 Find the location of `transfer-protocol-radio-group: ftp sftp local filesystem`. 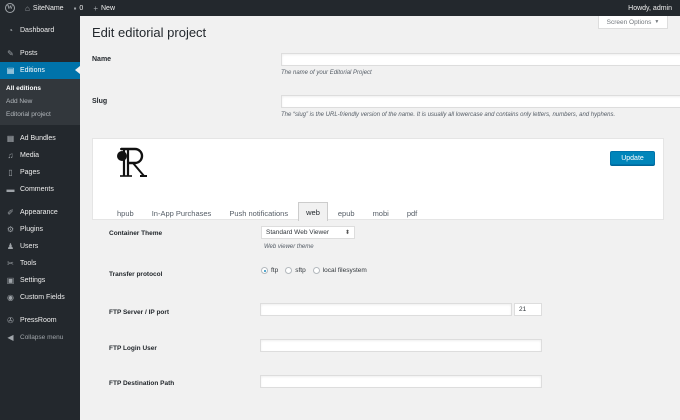

transfer-protocol-radio-group: ftp sftp local filesystem is located at coordinates (317, 270).